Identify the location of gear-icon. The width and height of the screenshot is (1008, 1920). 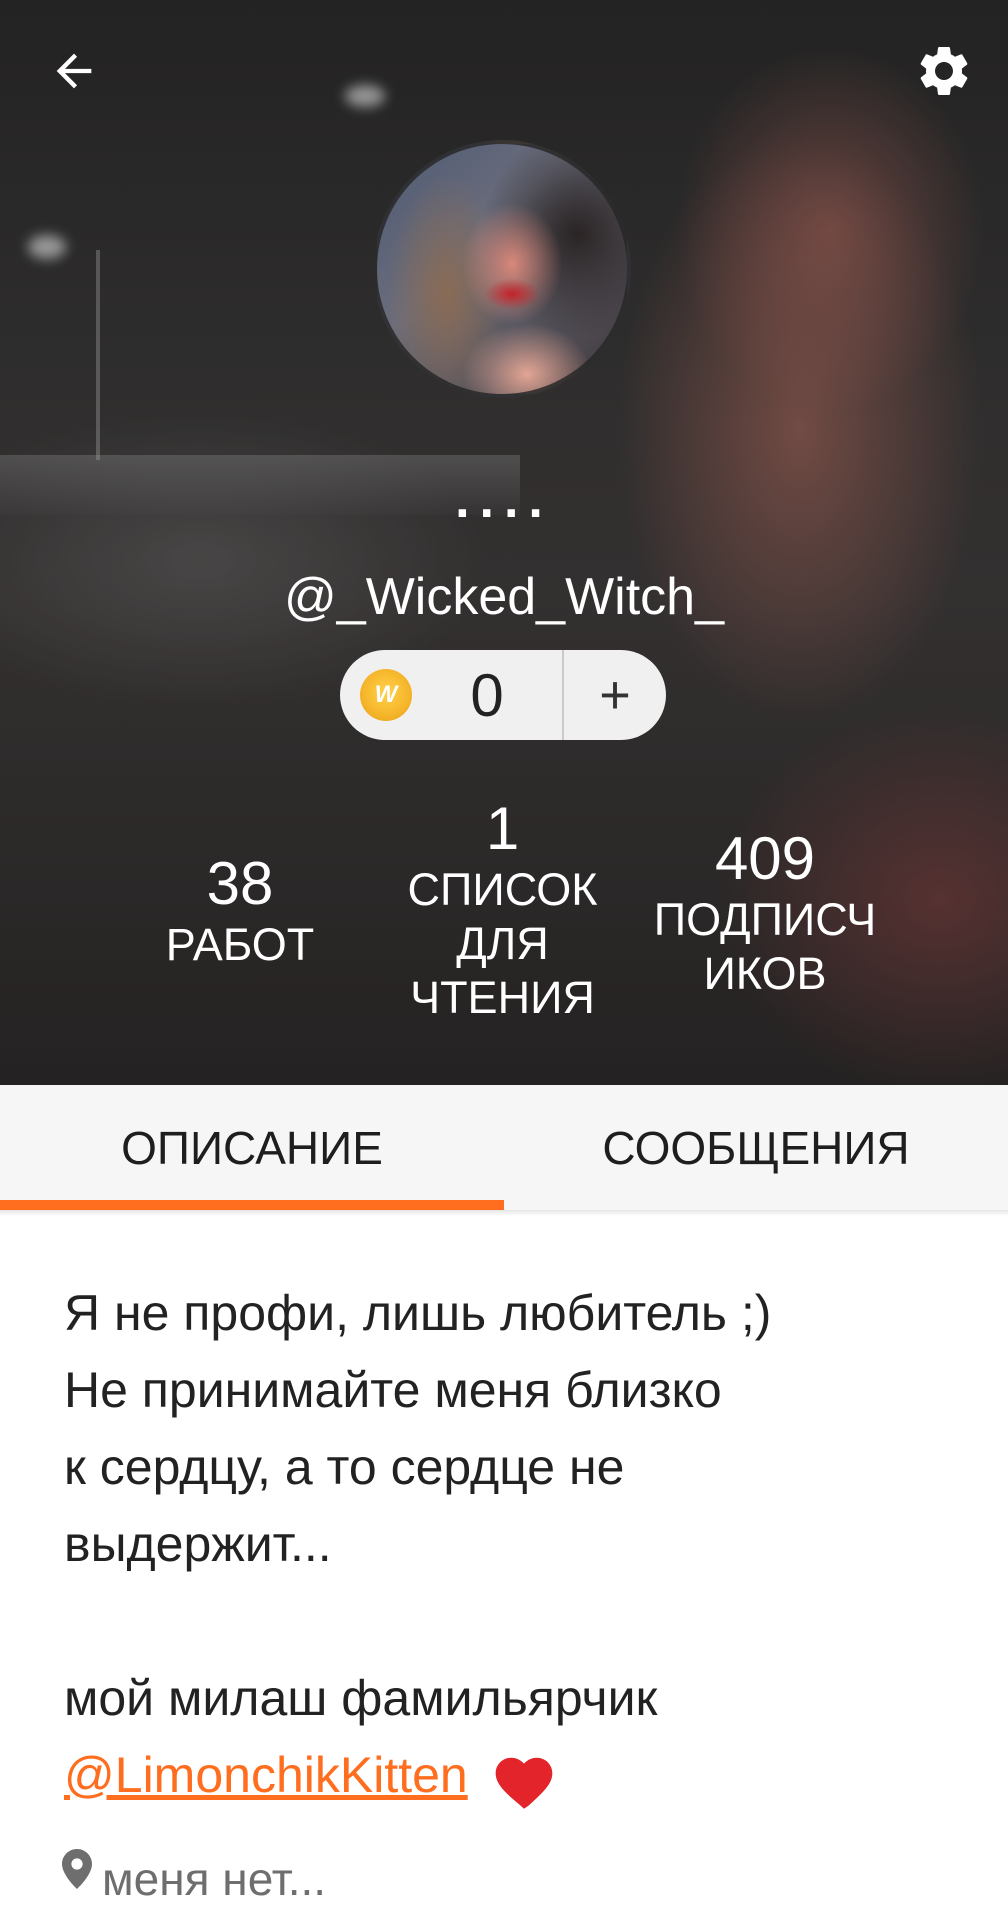
(944, 70).